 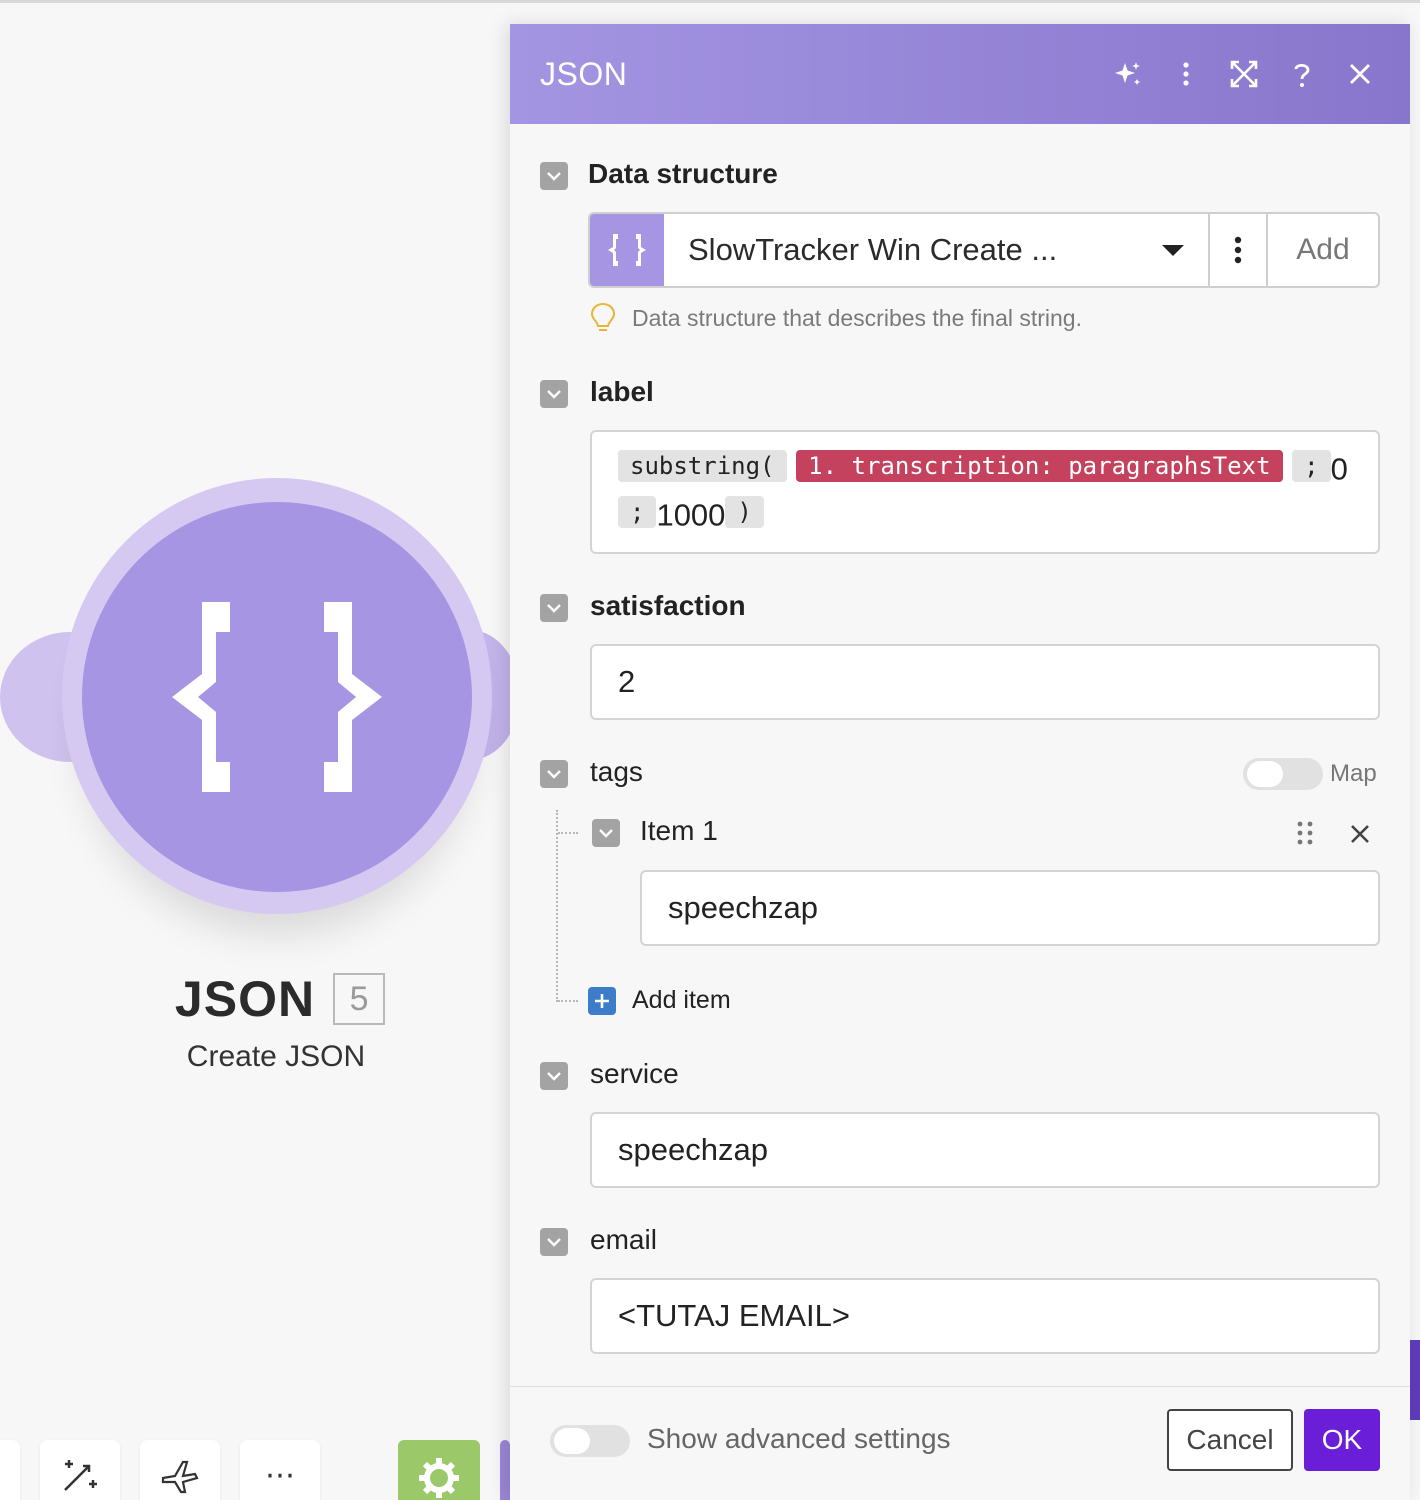 What do you see at coordinates (634, 1073) in the screenshot?
I see `service-label: service` at bounding box center [634, 1073].